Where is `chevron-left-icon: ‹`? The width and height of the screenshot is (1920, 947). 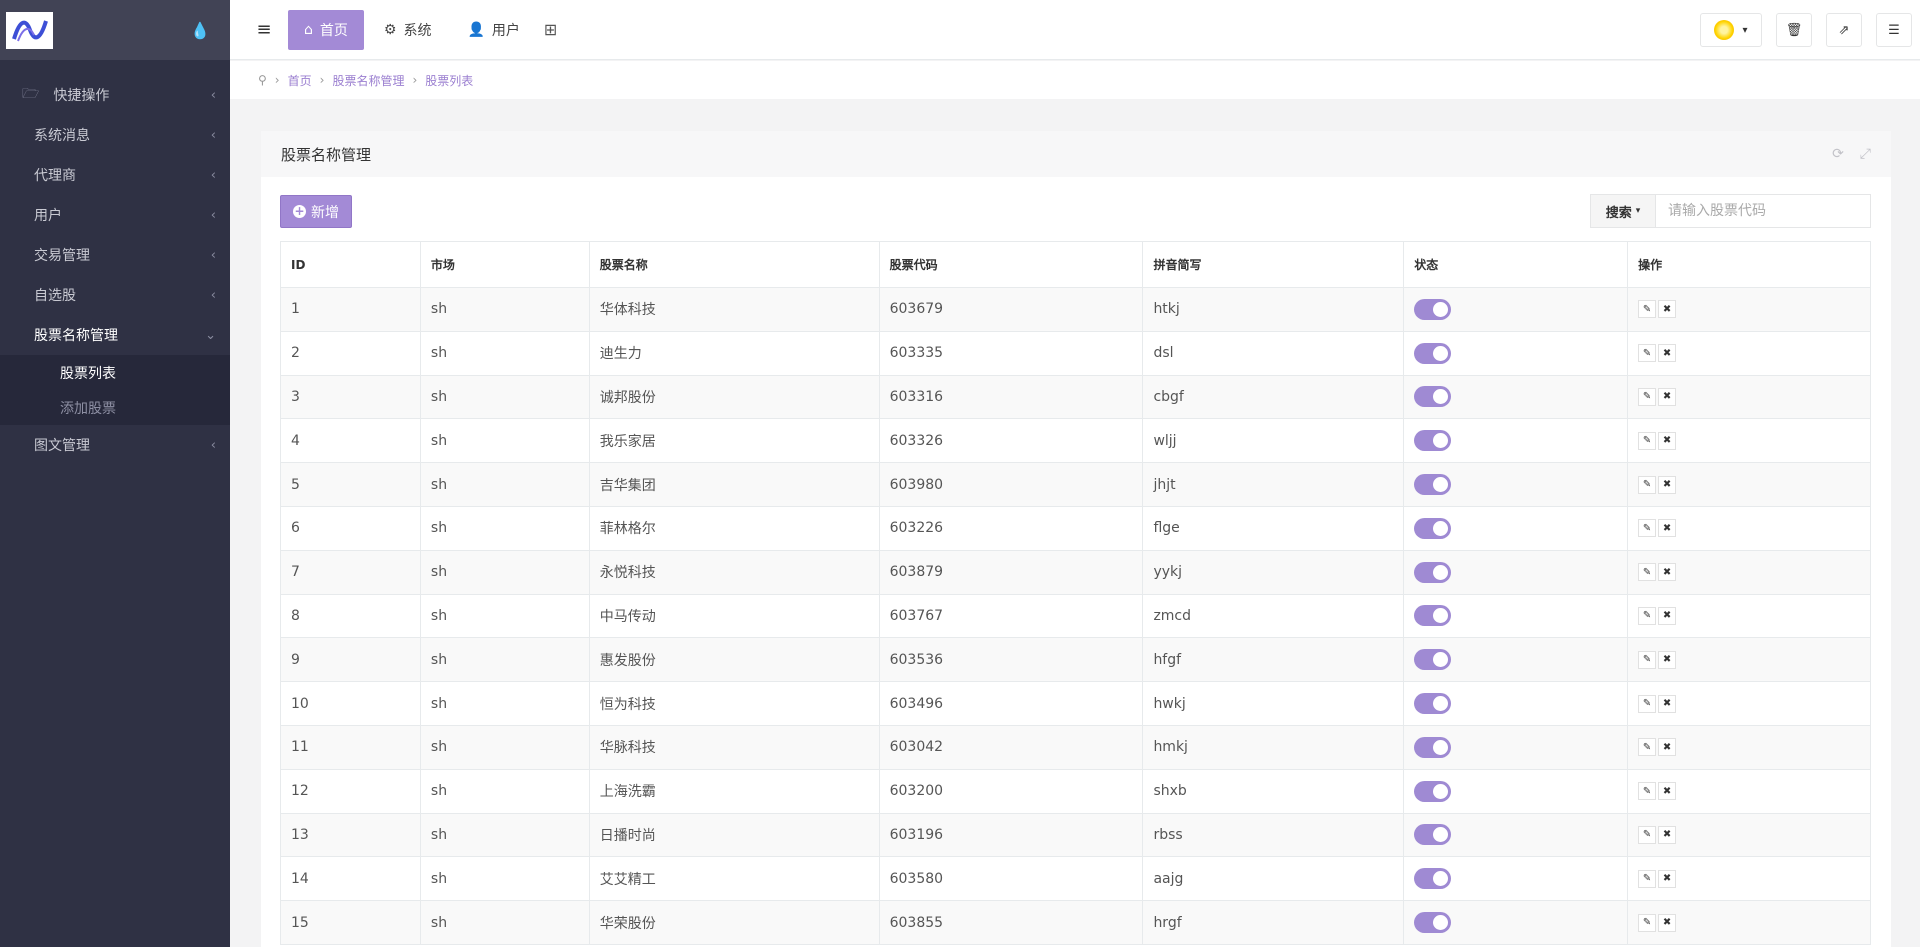 chevron-left-icon: ‹ is located at coordinates (213, 295).